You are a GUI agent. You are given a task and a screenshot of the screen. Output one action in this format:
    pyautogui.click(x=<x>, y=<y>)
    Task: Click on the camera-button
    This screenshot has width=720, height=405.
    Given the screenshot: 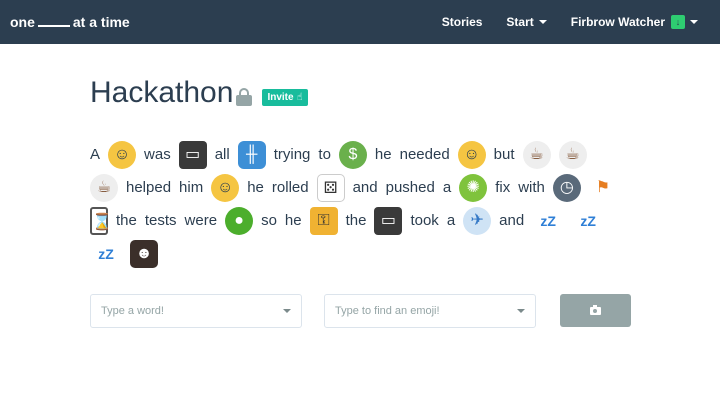 What is the action you would take?
    pyautogui.click(x=595, y=310)
    